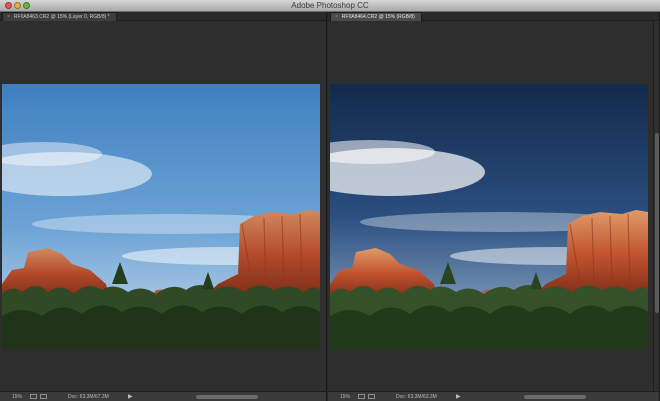 This screenshot has height=401, width=660. Describe the element at coordinates (88, 397) in the screenshot. I see `document-info: Doc: 63.3M/67.3M` at that location.